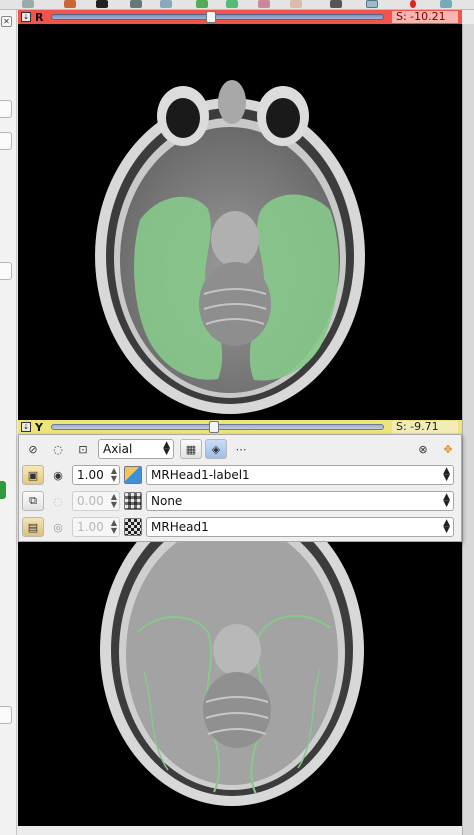 This screenshot has width=474, height=835. I want to click on eye-icon: ◎, so click(58, 527).